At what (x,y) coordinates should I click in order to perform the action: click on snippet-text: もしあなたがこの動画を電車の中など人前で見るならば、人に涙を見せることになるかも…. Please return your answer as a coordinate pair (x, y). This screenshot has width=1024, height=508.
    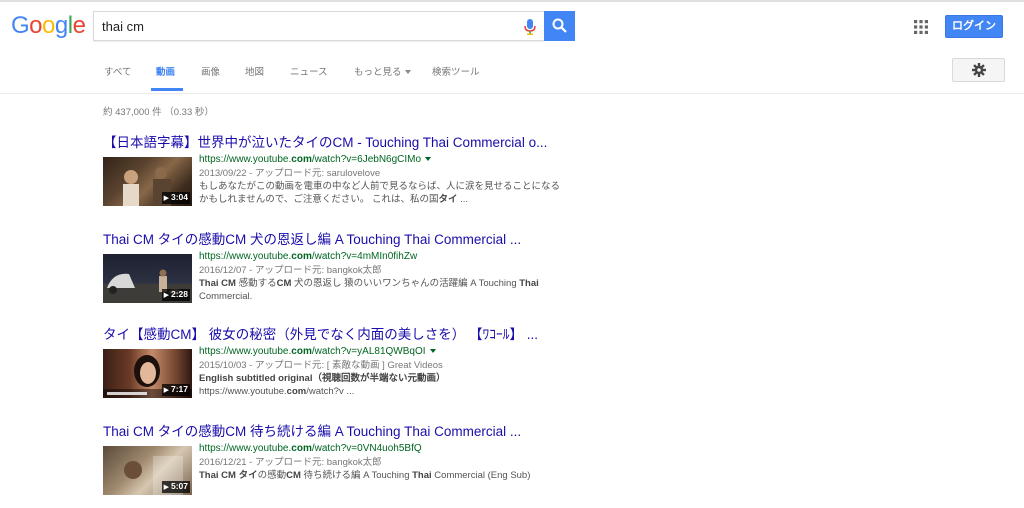
    Looking at the image, I should click on (380, 193).